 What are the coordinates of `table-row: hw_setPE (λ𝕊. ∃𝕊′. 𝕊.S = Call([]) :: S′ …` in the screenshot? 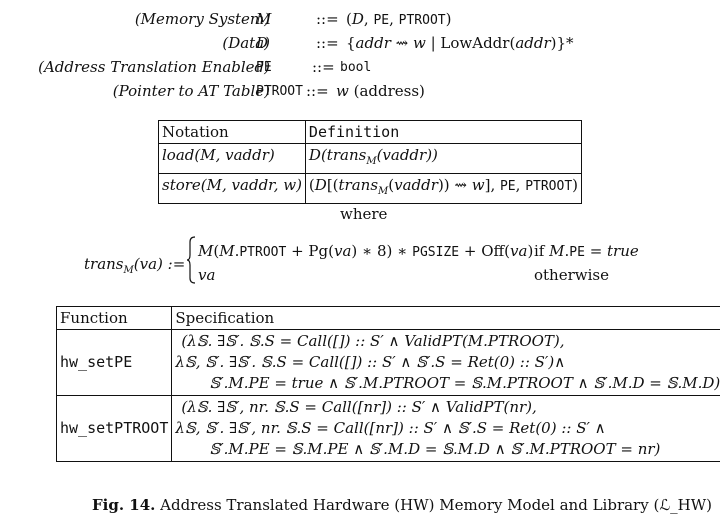 It's located at (387, 362).